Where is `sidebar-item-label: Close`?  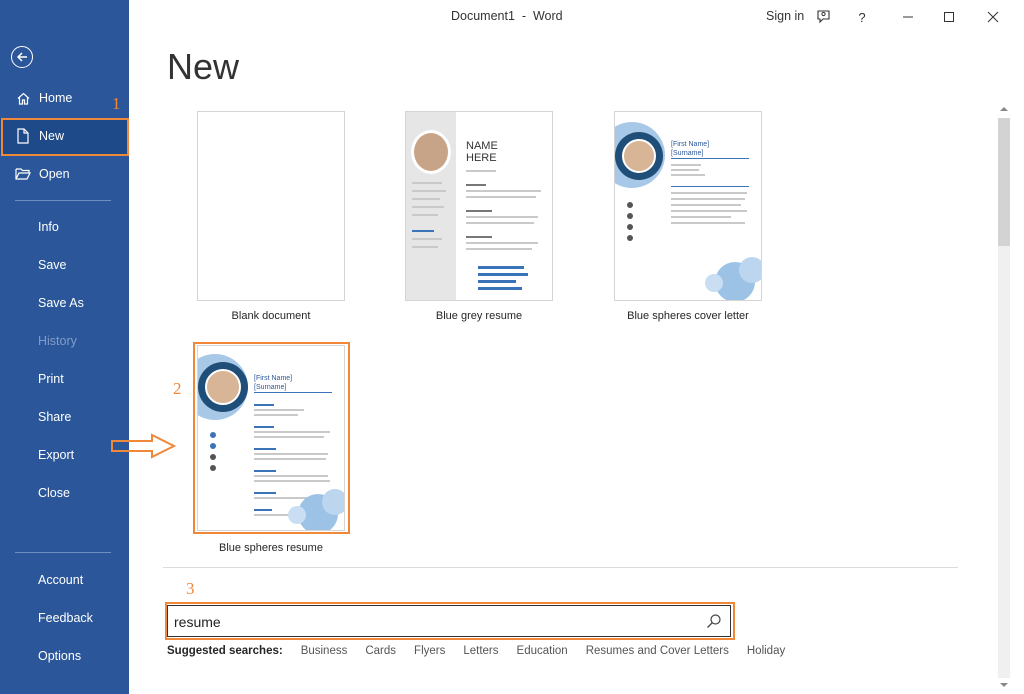 sidebar-item-label: Close is located at coordinates (54, 493).